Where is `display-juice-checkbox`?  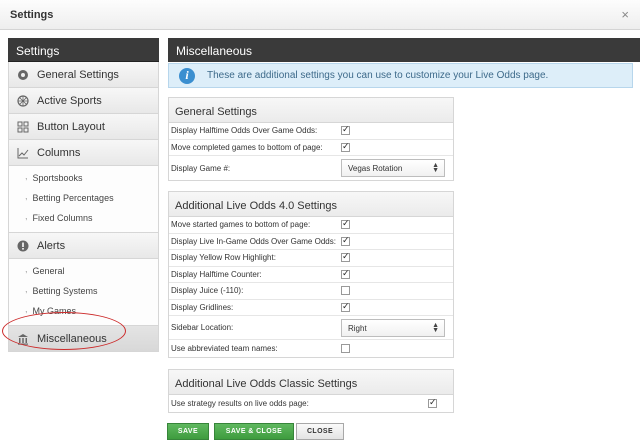
display-juice-checkbox is located at coordinates (345, 291).